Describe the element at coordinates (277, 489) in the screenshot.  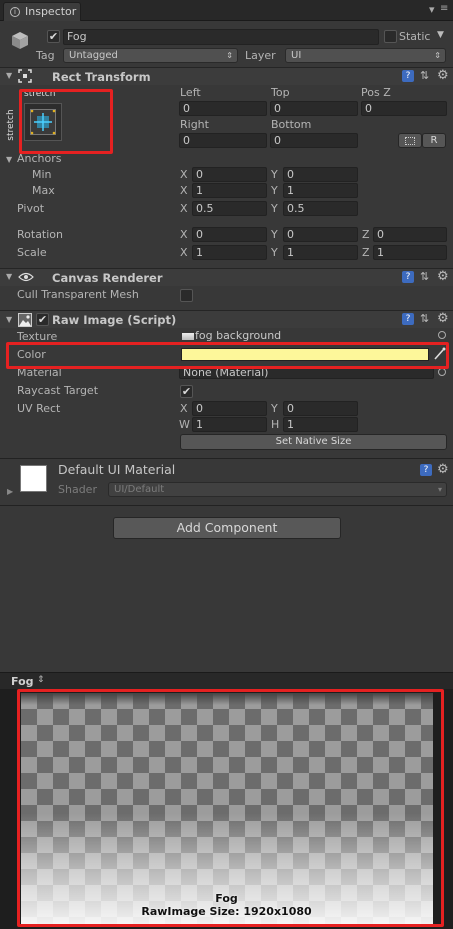
I see `shader-dropdown: UI/Default ▾` at that location.